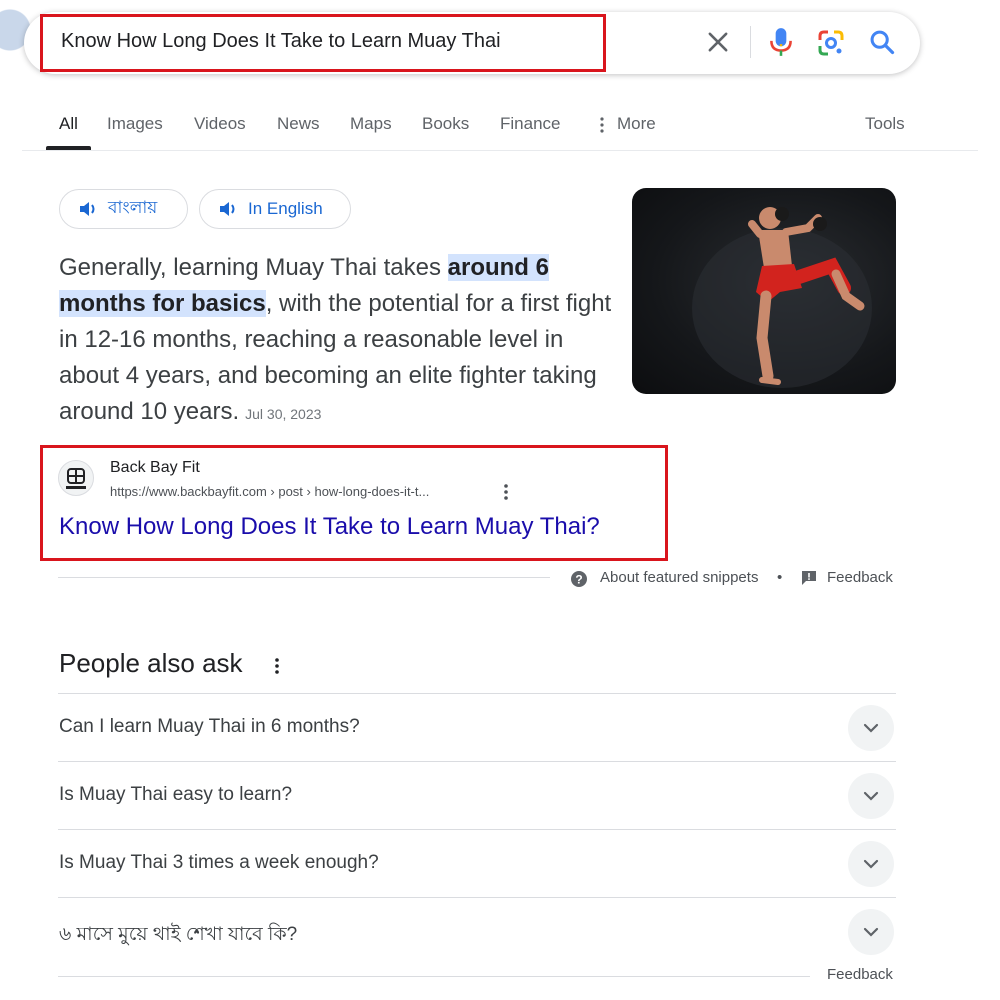 This screenshot has width=1000, height=1000. Describe the element at coordinates (304, 577) in the screenshot. I see `snippet-divider` at that location.